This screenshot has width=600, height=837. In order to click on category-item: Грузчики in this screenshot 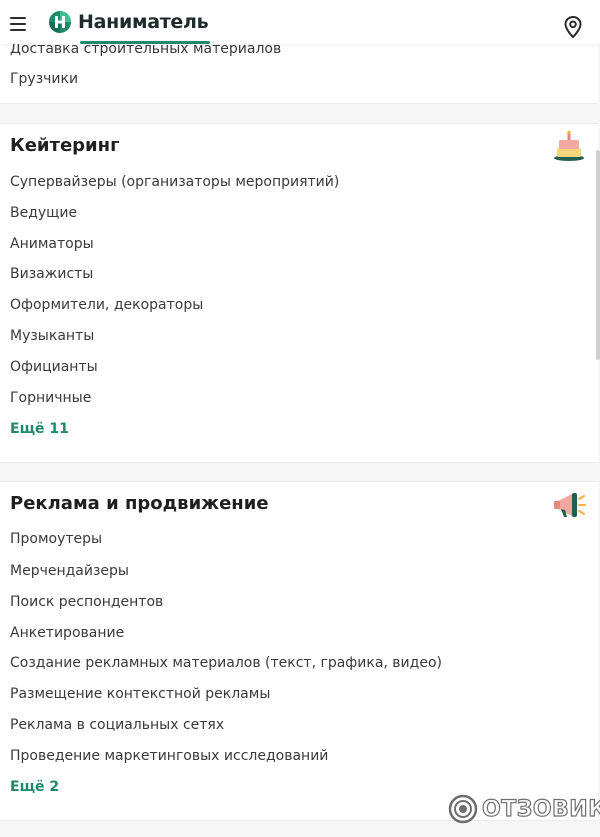, I will do `click(44, 79)`.